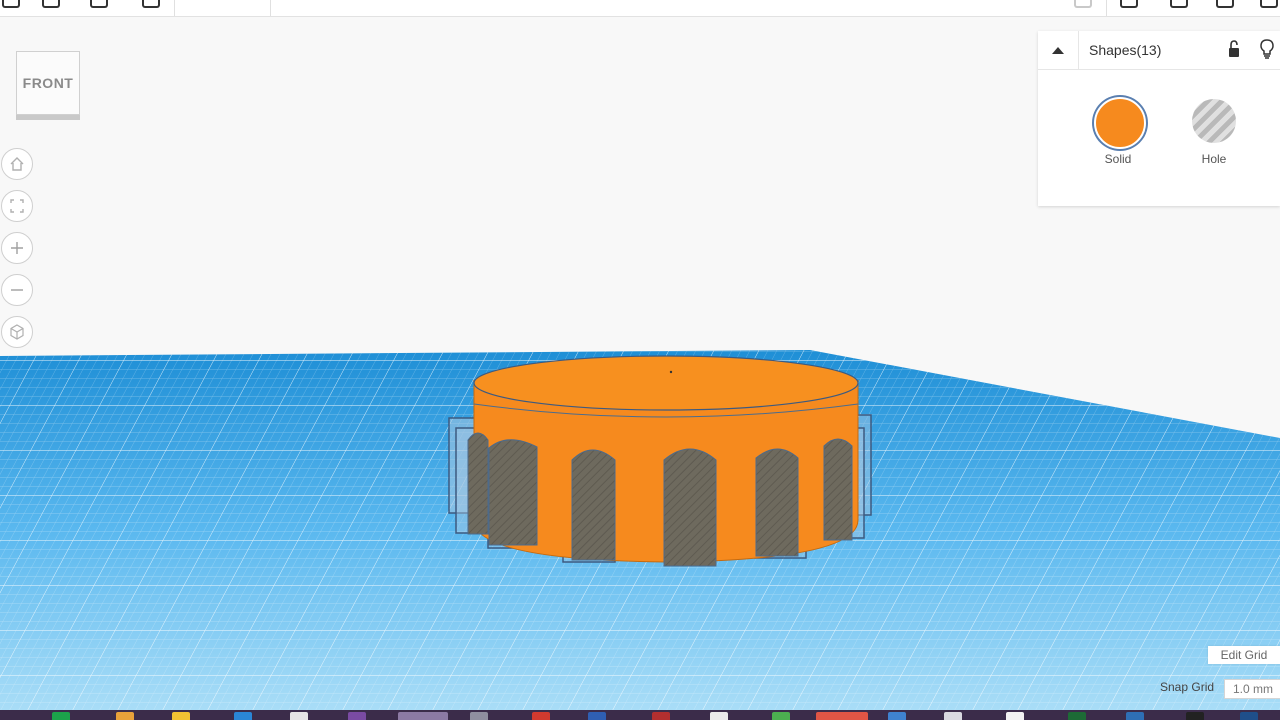 This screenshot has width=1280, height=720. I want to click on home-view-button, so click(17, 164).